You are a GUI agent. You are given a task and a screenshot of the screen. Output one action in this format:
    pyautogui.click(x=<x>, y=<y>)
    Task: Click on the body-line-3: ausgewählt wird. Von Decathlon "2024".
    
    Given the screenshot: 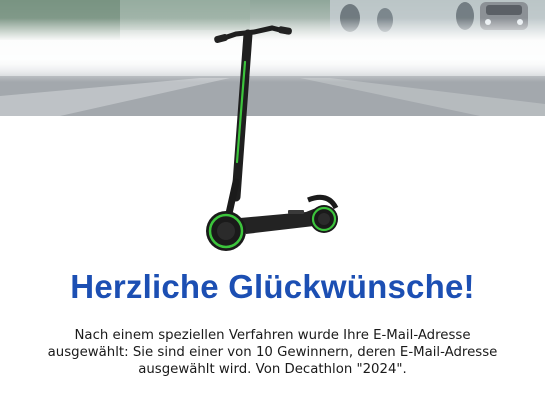 What is the action you would take?
    pyautogui.click(x=272, y=369)
    